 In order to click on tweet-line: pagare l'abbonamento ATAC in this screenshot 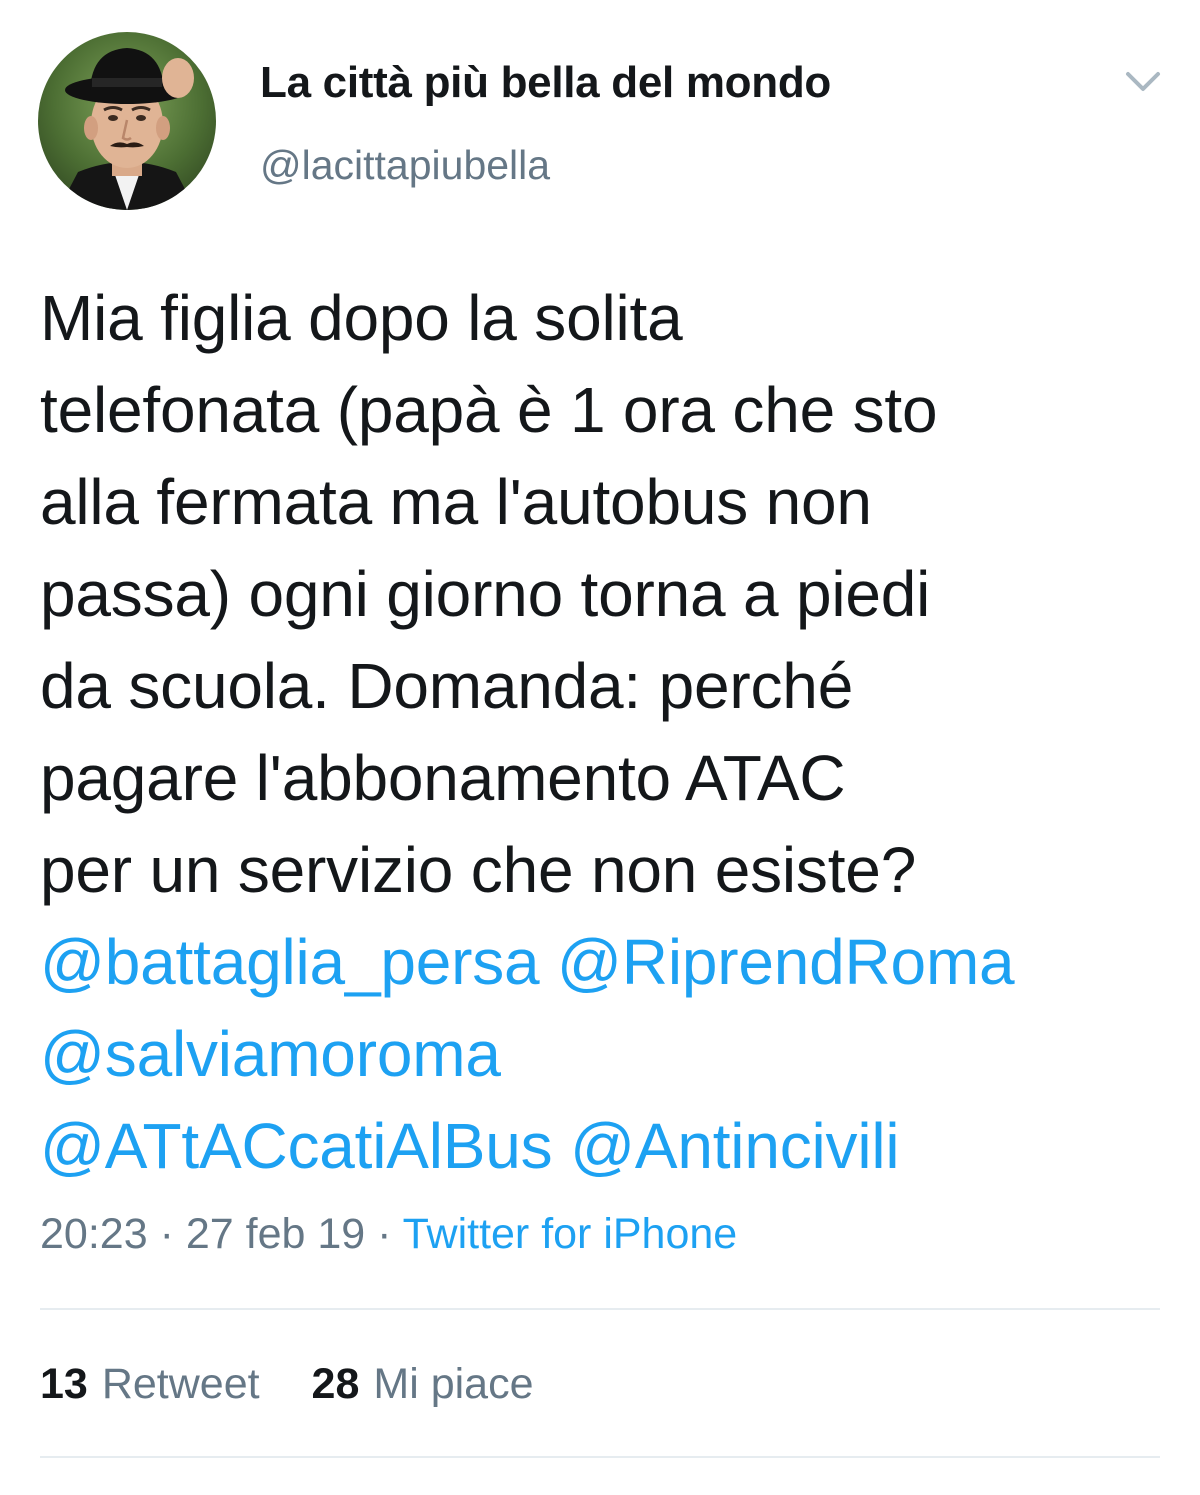, I will do `click(443, 778)`.